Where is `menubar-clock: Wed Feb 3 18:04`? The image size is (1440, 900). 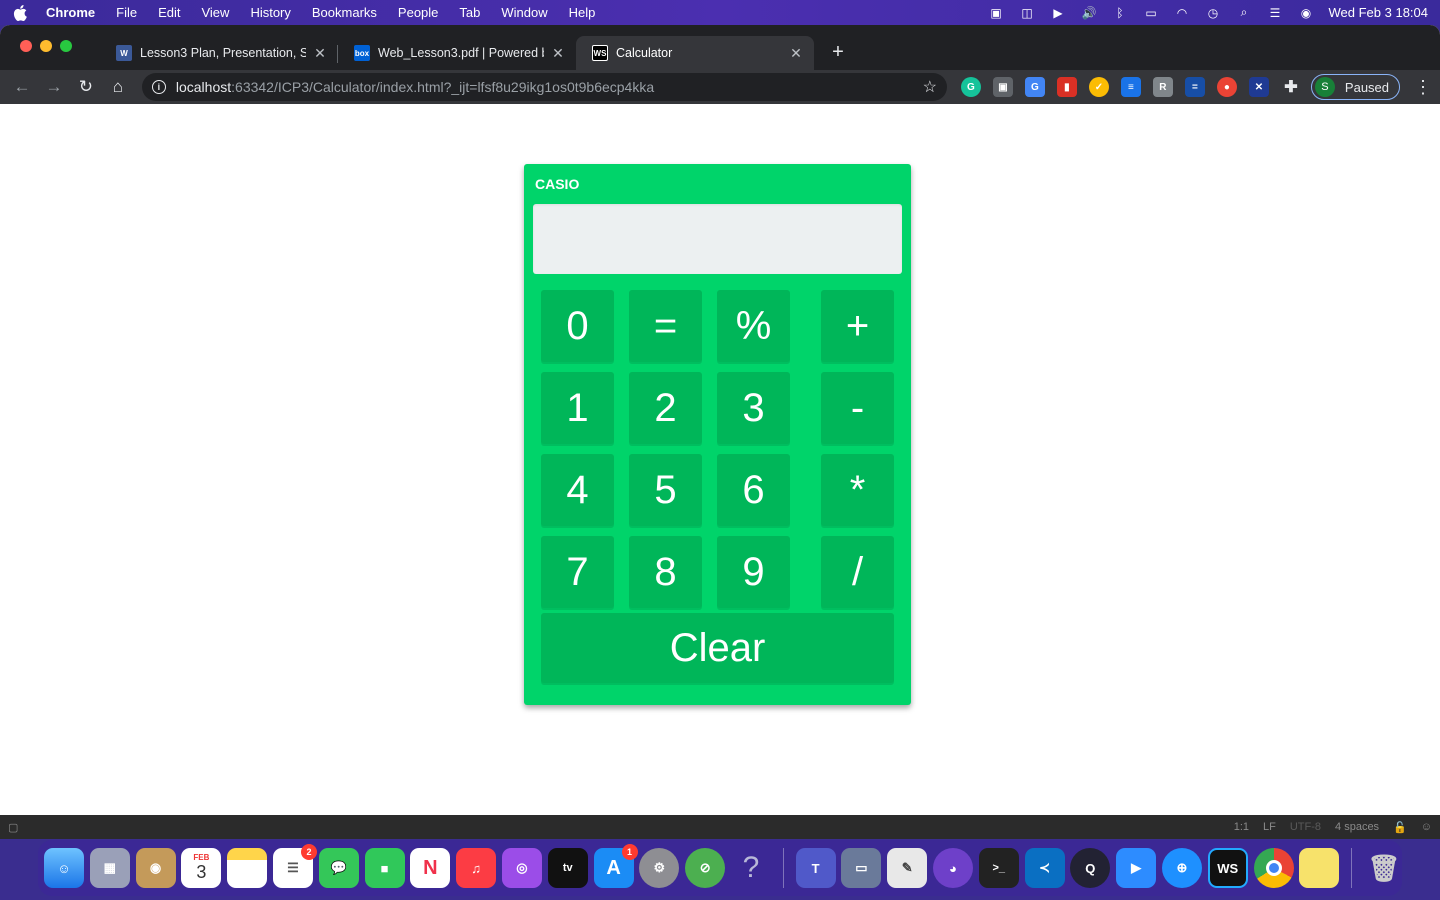 menubar-clock: Wed Feb 3 18:04 is located at coordinates (1379, 12).